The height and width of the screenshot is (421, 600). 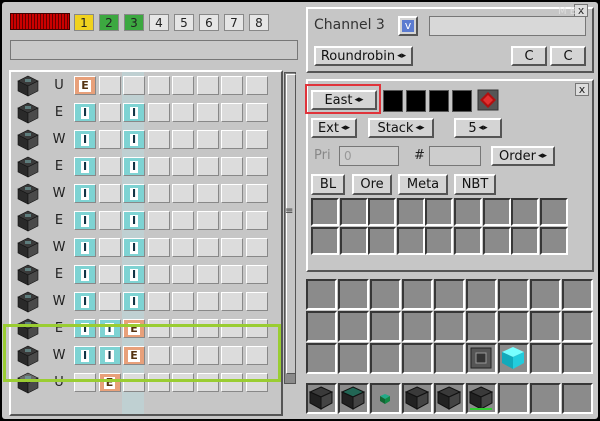 What do you see at coordinates (159, 22) in the screenshot?
I see `channel-tab-4: 4` at bounding box center [159, 22].